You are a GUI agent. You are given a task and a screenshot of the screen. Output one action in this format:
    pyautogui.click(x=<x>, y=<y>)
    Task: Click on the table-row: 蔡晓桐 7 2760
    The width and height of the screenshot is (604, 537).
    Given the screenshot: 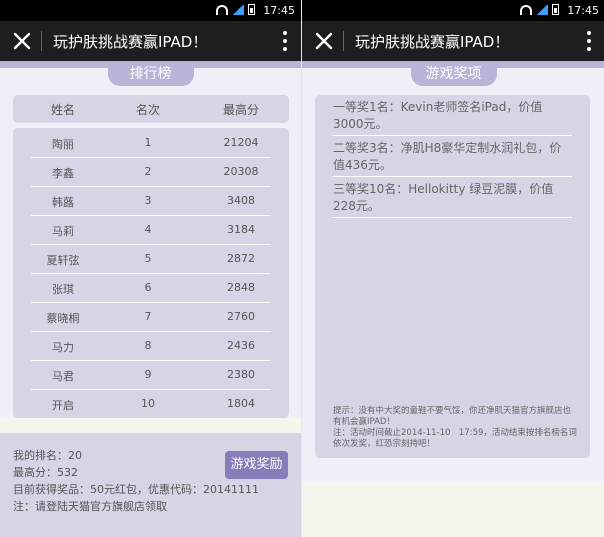 What is the action you would take?
    pyautogui.click(x=150, y=317)
    